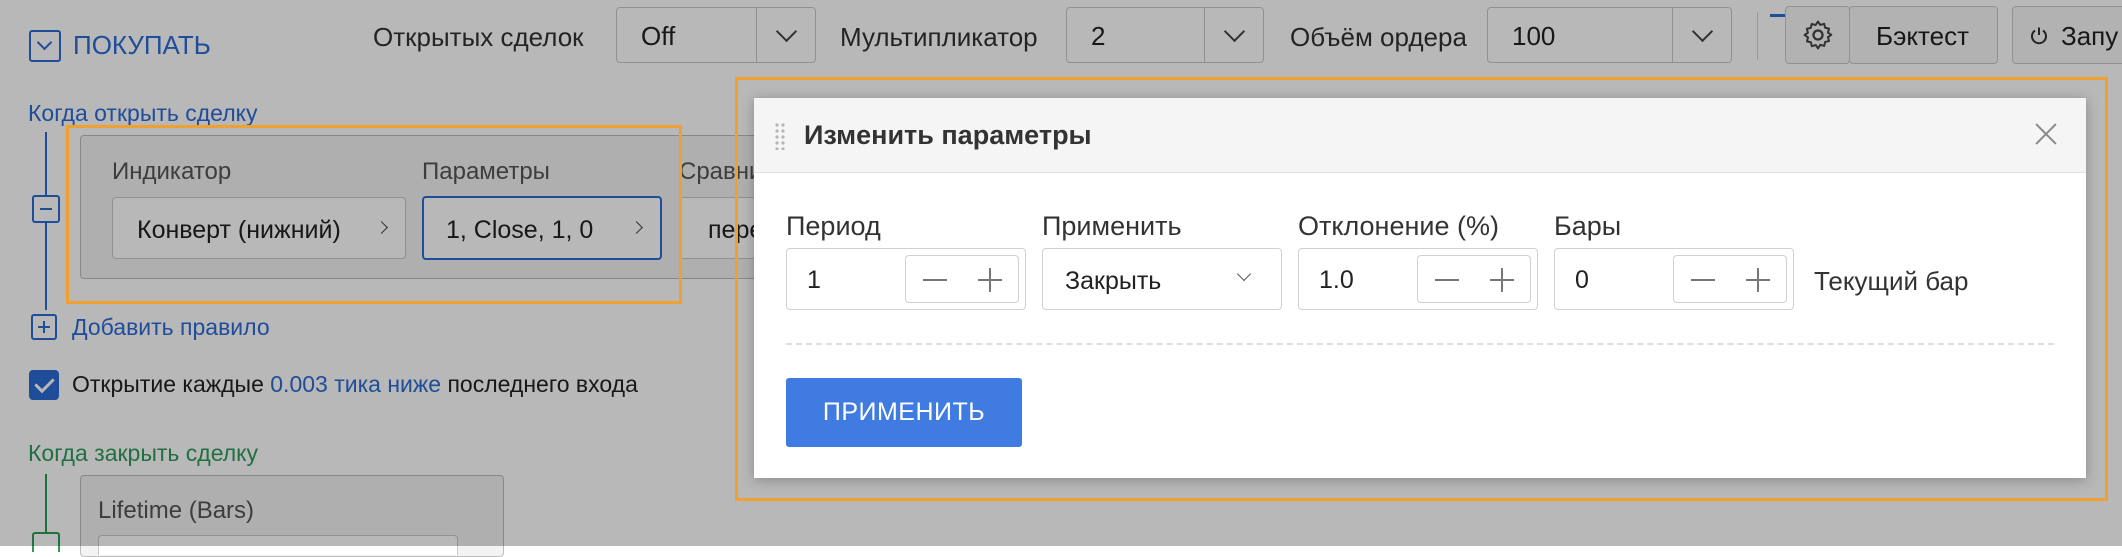  I want to click on bars-stepper: 0, so click(1674, 279).